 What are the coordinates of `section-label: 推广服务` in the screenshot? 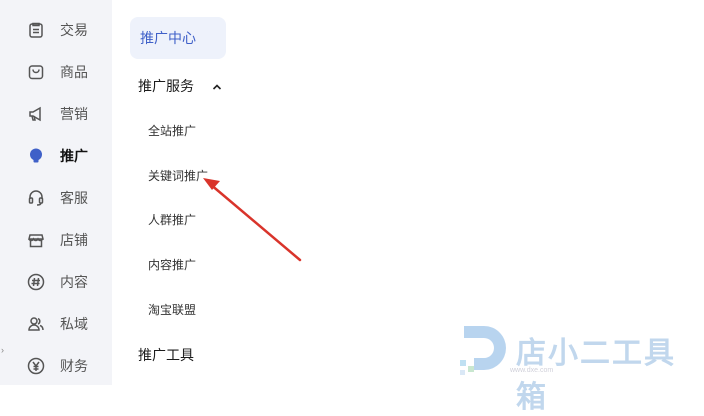 It's located at (166, 86).